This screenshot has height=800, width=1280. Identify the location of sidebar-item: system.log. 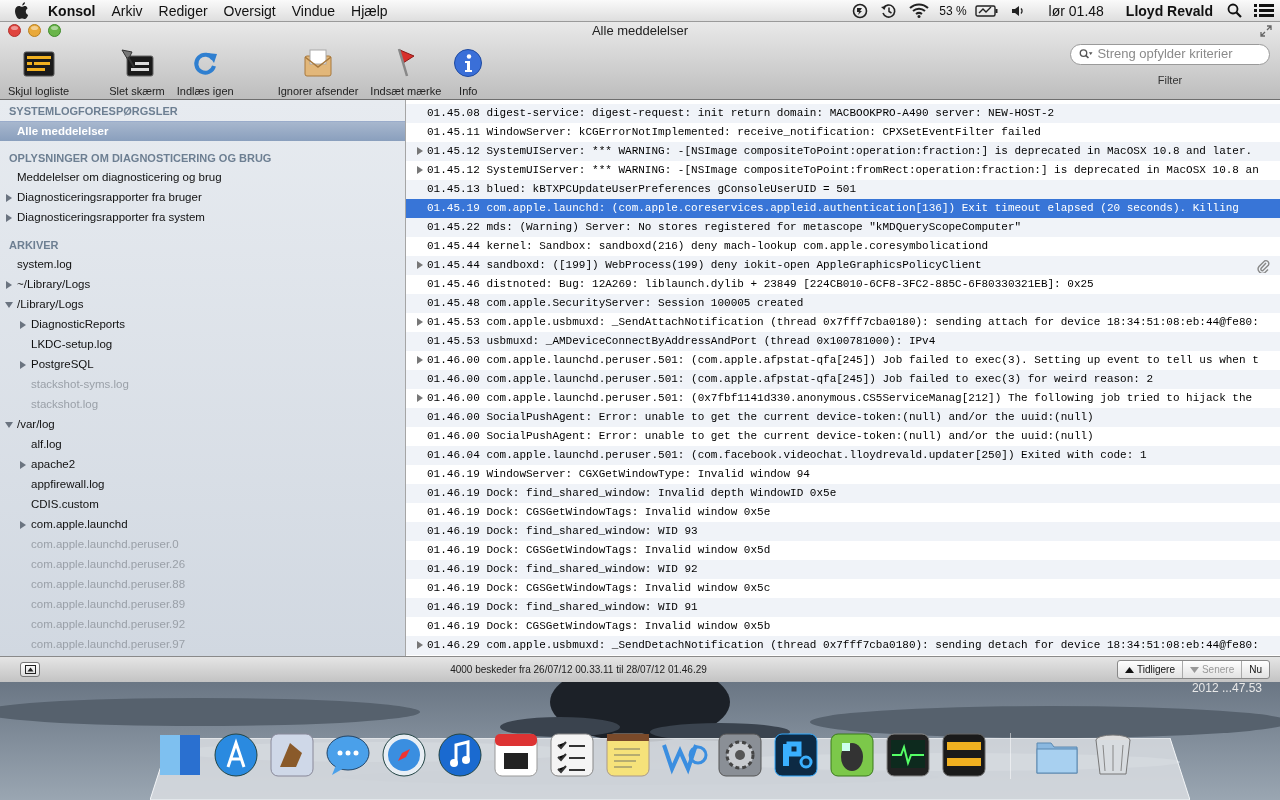
(202, 265).